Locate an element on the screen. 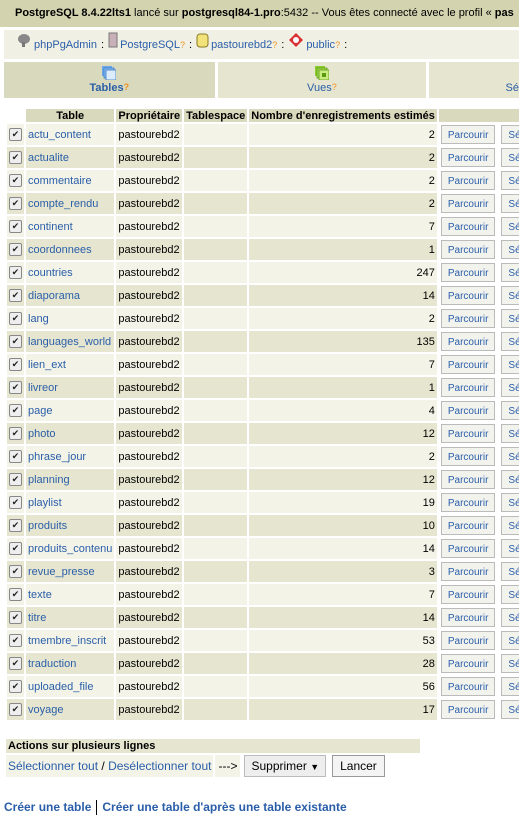  breadcrumb-link: pastourebd2 is located at coordinates (241, 45).